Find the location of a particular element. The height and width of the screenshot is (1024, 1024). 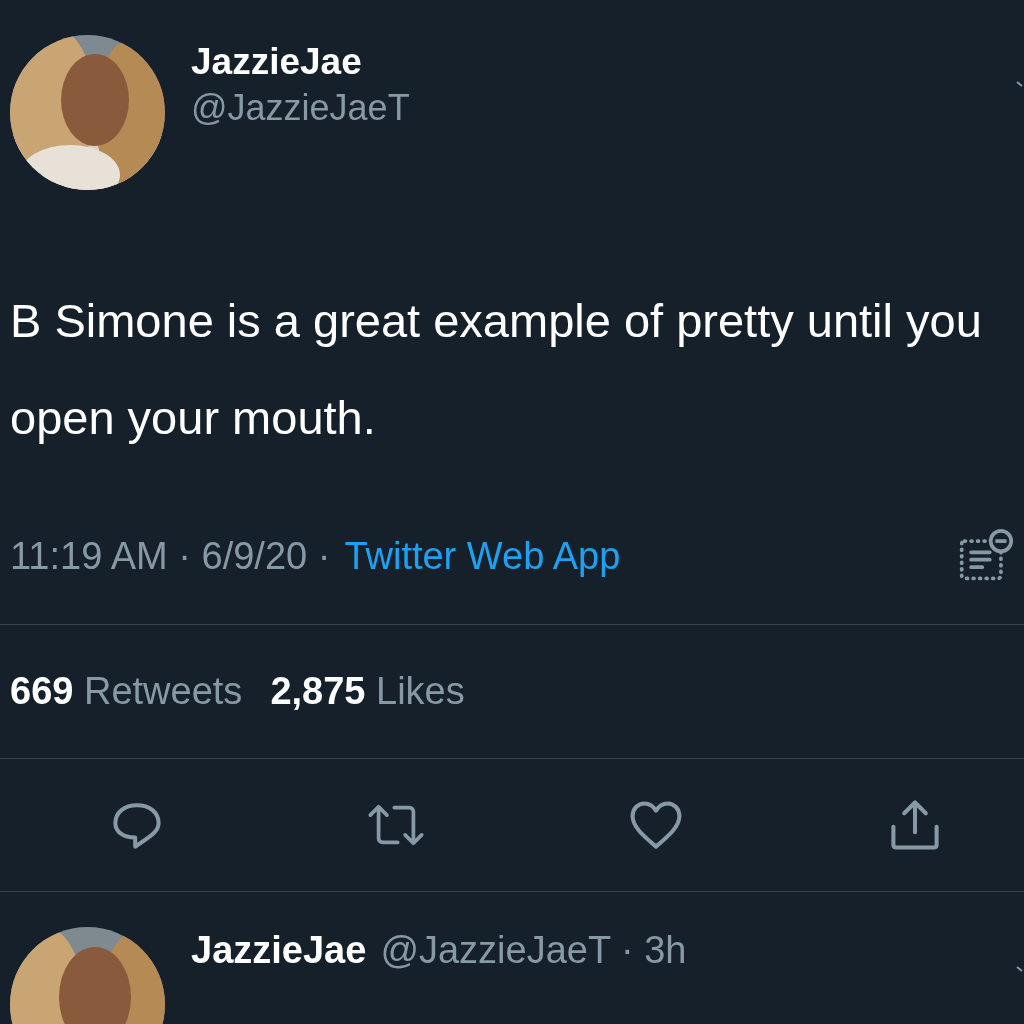

tweet-text: B Simone is a great example of pretty until you open your mouth. is located at coordinates (496, 369).